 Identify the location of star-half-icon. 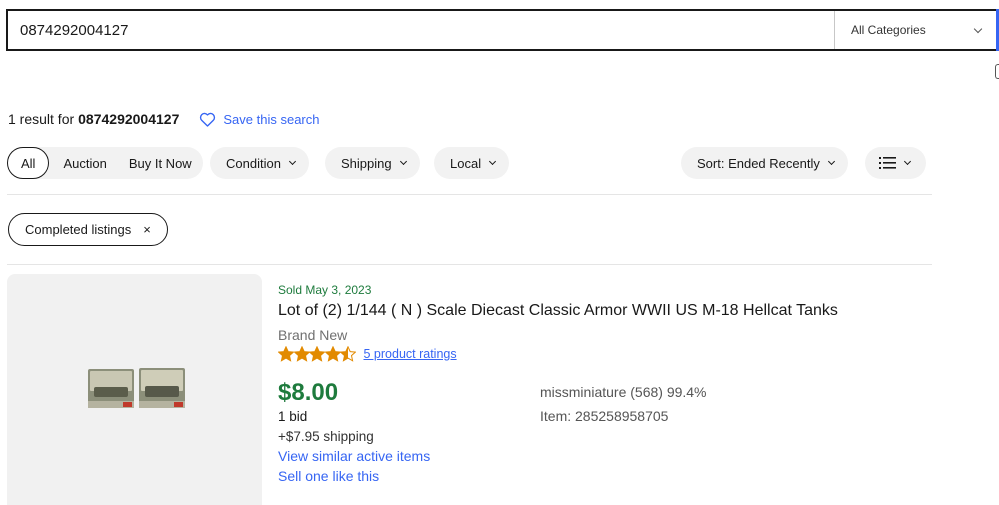
(348, 354).